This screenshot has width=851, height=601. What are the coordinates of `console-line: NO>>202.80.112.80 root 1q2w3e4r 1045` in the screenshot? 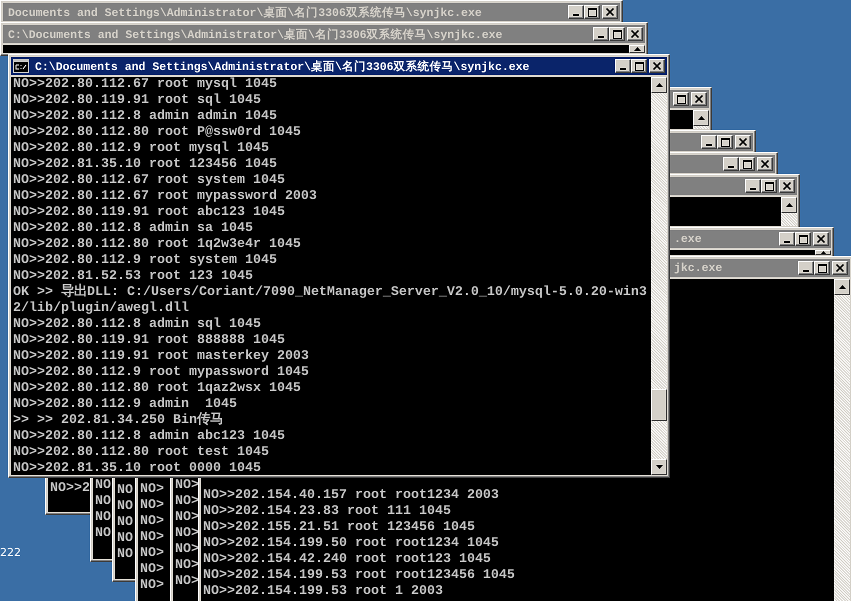 It's located at (157, 245).